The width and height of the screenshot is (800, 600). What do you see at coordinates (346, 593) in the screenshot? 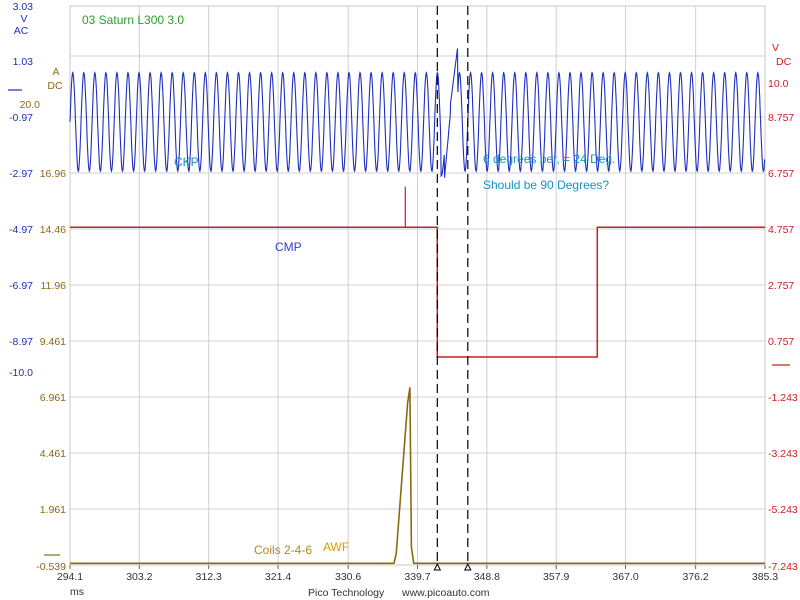
I see `footer-brand: Pico Technology` at bounding box center [346, 593].